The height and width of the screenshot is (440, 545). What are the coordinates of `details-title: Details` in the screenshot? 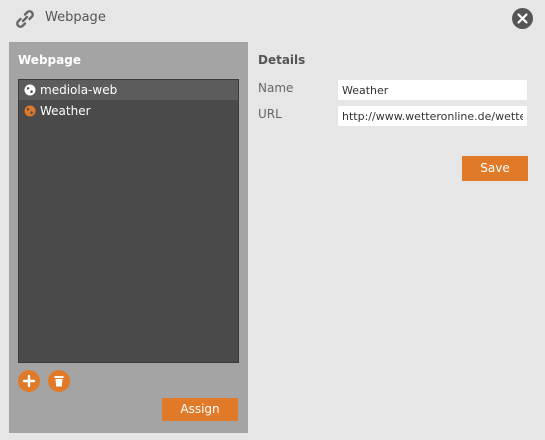 It's located at (282, 60).